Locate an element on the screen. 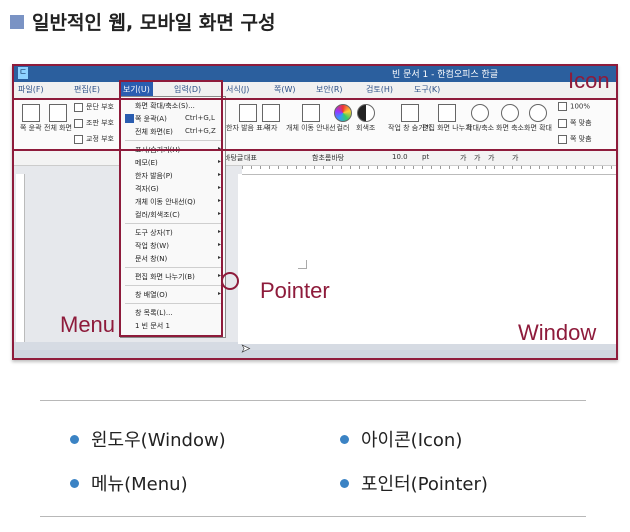  legend-menu: 메뉴(Menu) is located at coordinates (129, 483).